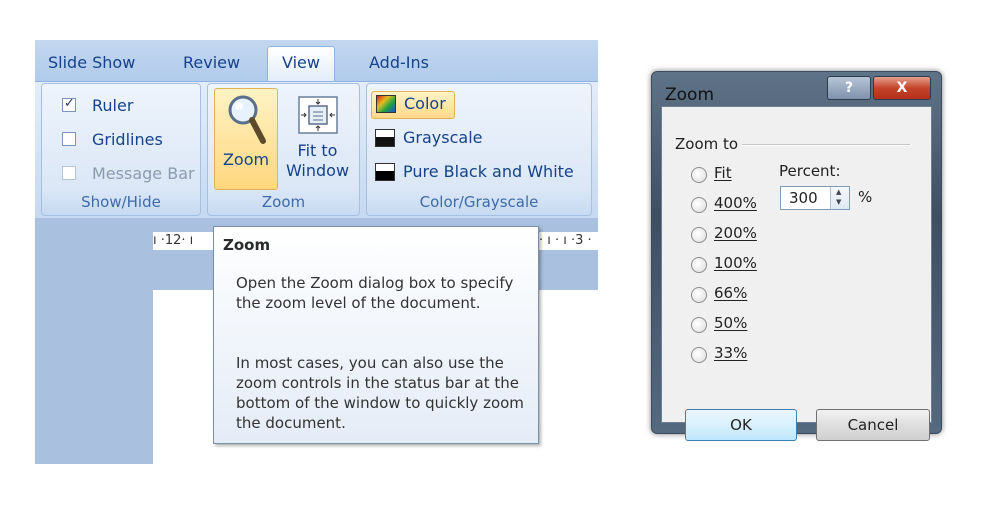  I want to click on spin-down-icon: ▼, so click(838, 202).